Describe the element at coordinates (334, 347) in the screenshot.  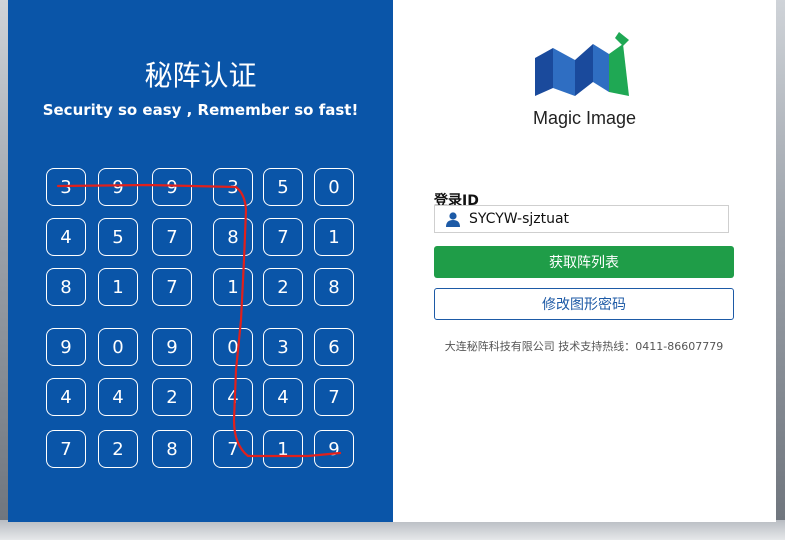
I see `grid-key: 6` at that location.